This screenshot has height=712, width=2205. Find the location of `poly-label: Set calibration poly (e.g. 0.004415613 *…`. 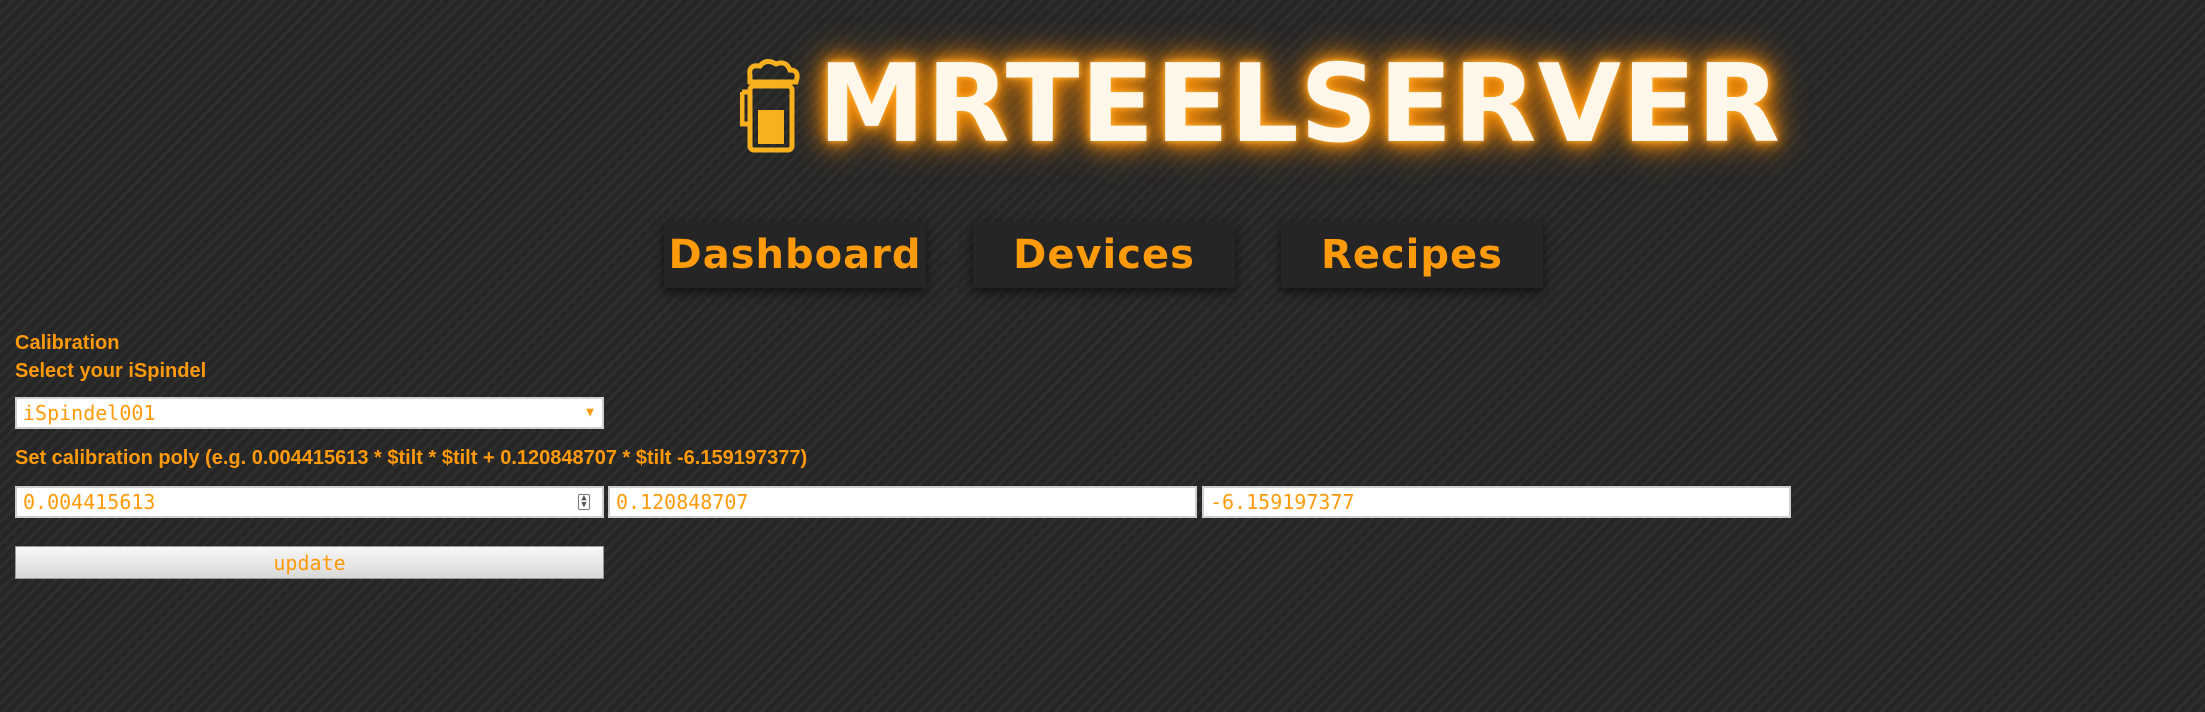

poly-label: Set calibration poly (e.g. 0.004415613 *… is located at coordinates (411, 458).